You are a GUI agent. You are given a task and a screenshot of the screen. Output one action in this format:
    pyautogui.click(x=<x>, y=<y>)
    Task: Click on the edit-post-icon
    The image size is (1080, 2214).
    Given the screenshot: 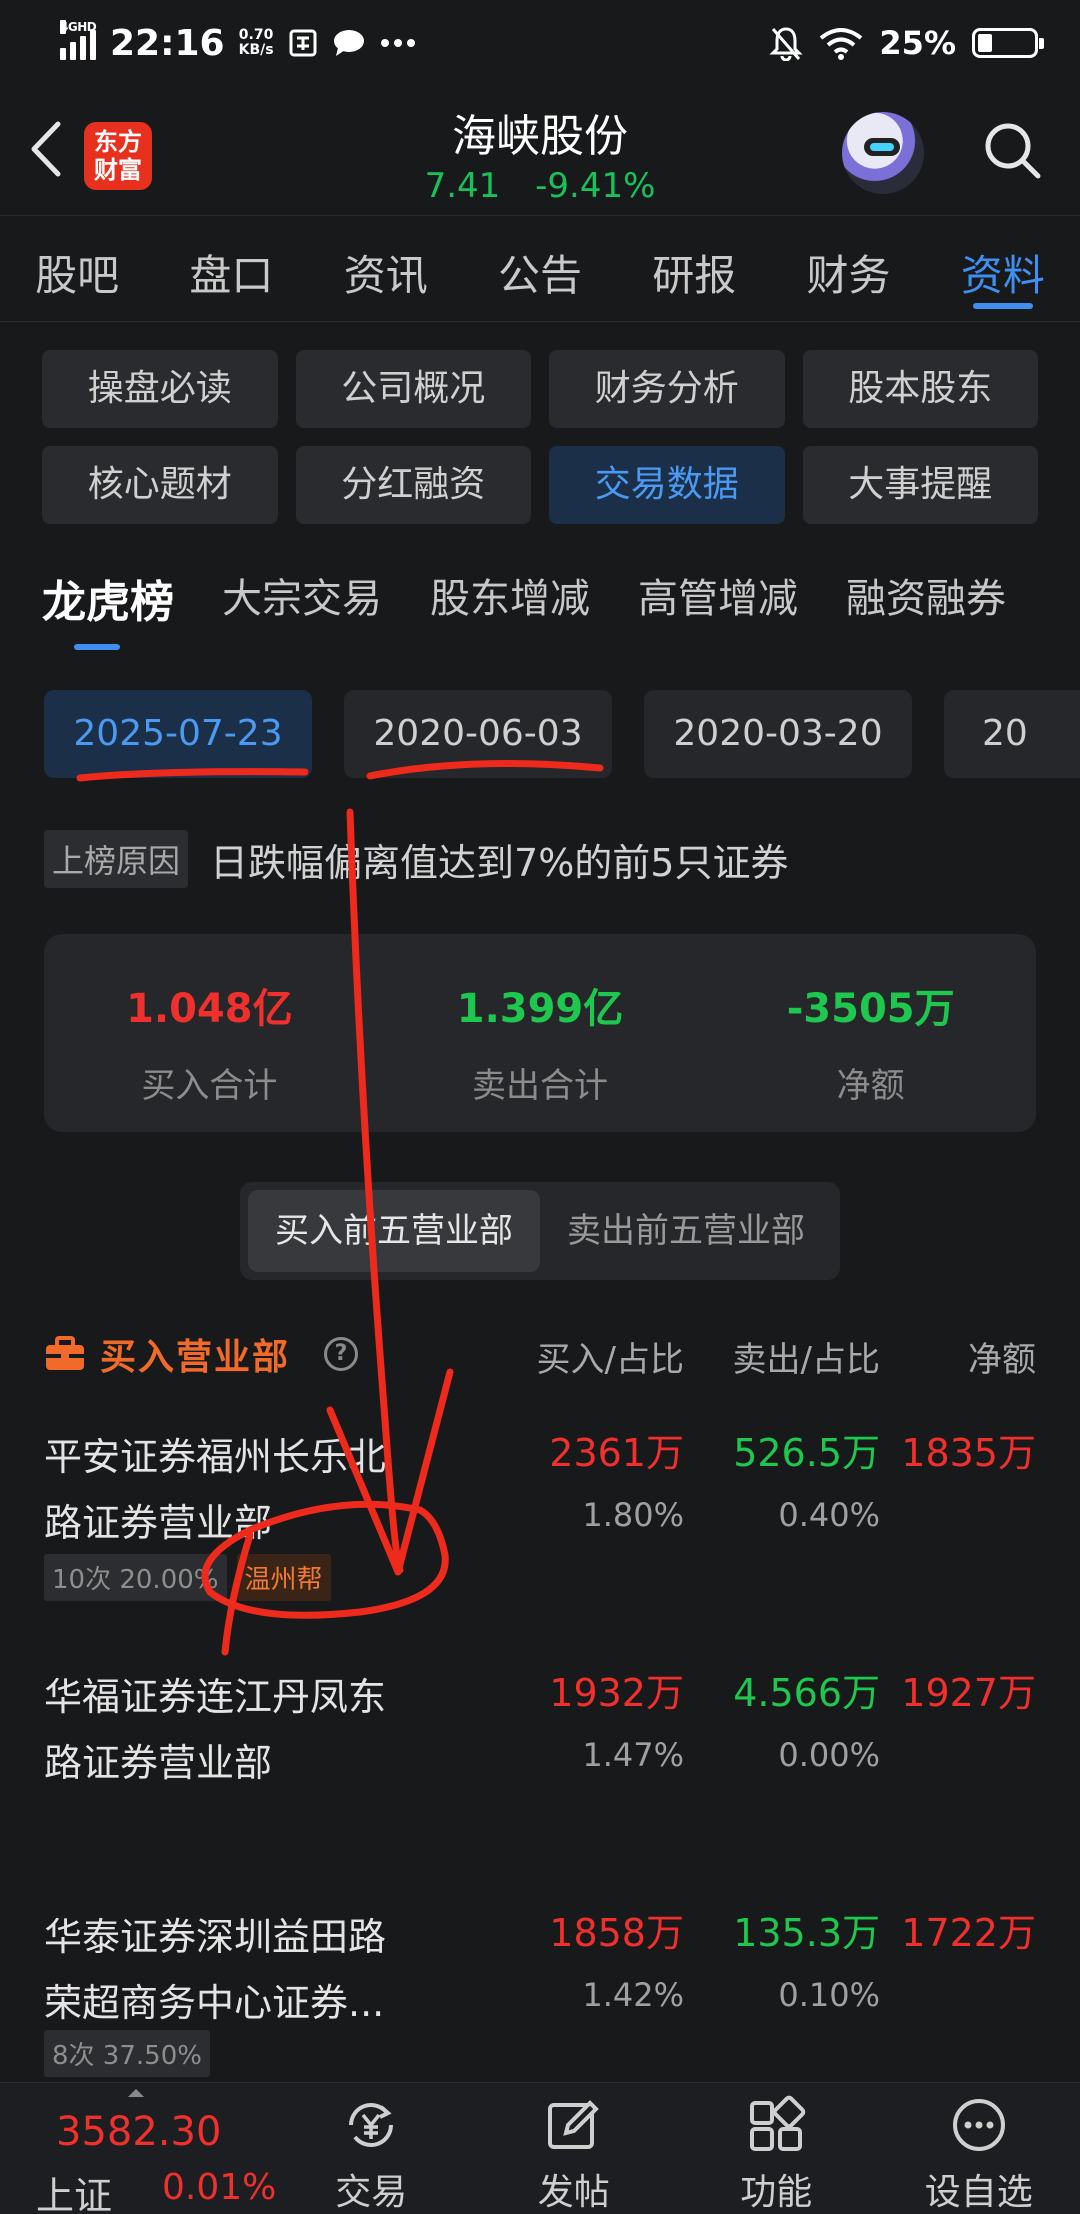 What is the action you would take?
    pyautogui.click(x=573, y=2124)
    